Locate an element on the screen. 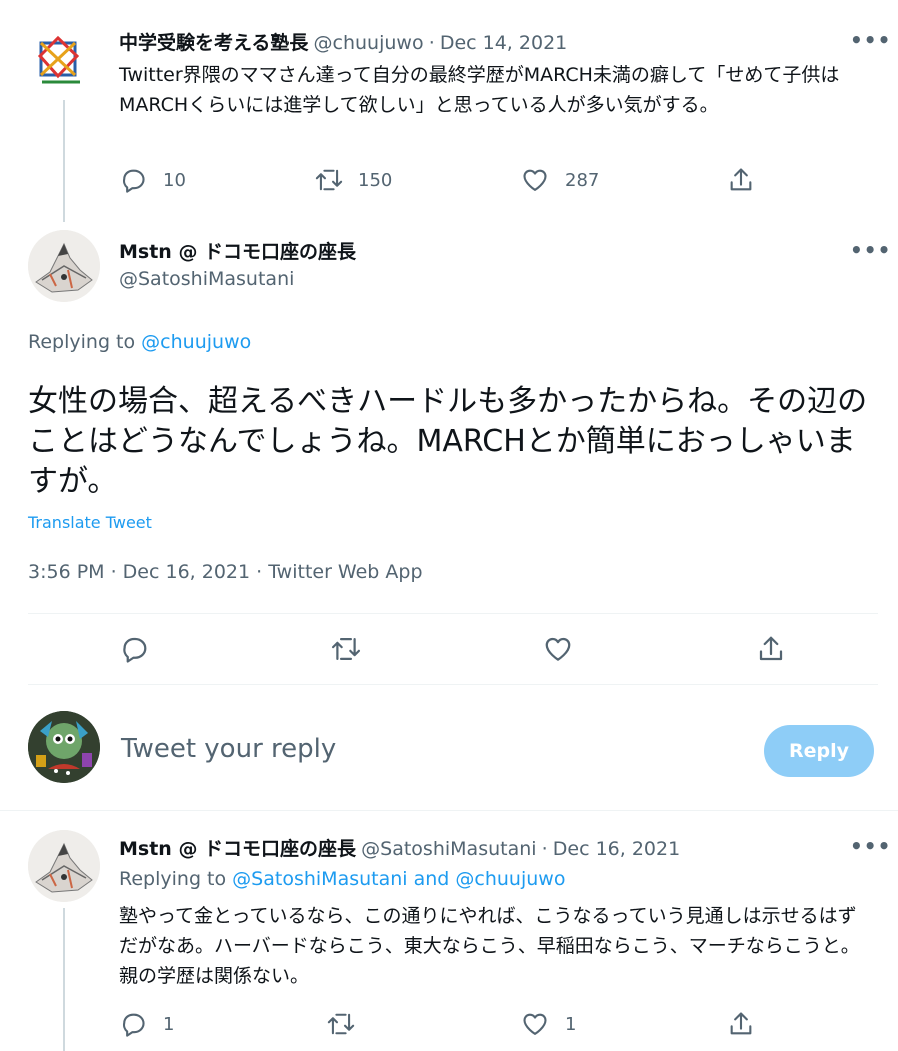 This screenshot has height=1051, width=898. reply-button: 1 is located at coordinates (146, 1024).